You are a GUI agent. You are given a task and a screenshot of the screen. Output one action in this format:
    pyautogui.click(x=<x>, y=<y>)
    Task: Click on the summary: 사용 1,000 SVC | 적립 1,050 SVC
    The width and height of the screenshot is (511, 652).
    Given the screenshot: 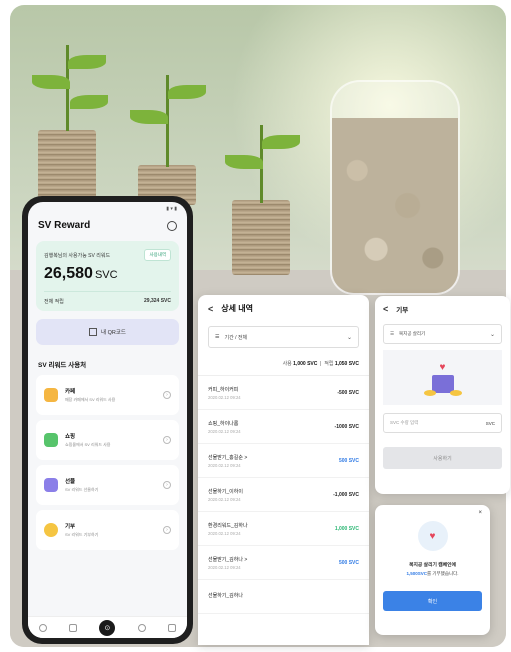 What is the action you would take?
    pyautogui.click(x=283, y=364)
    